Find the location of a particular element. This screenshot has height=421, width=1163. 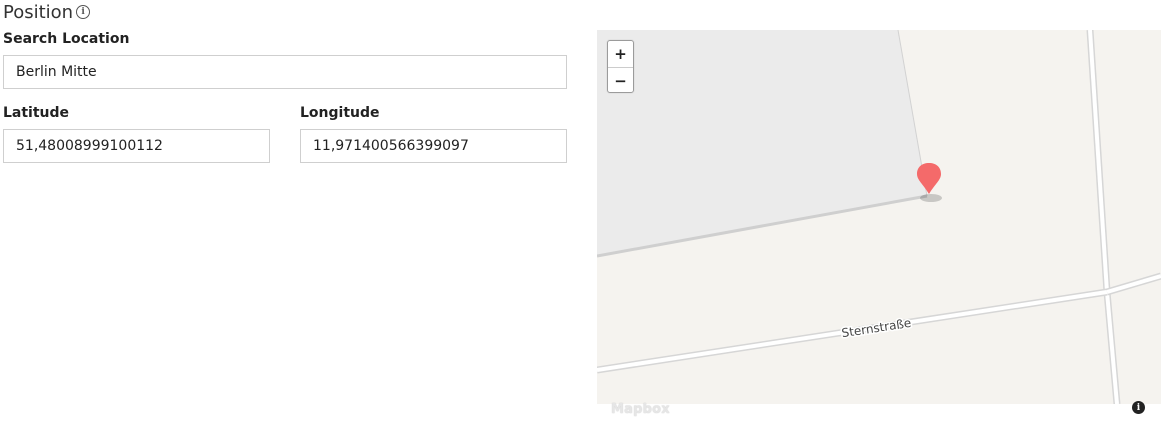

latitude-value: 51,48008999100112 is located at coordinates (89, 146).